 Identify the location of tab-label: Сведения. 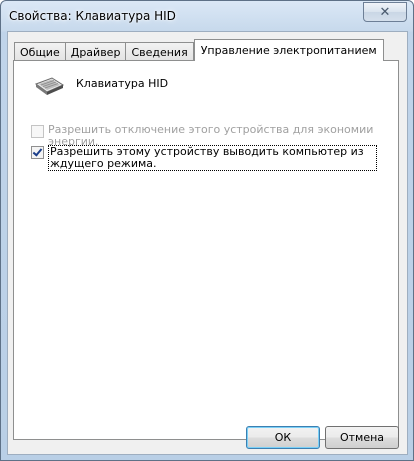
(159, 52).